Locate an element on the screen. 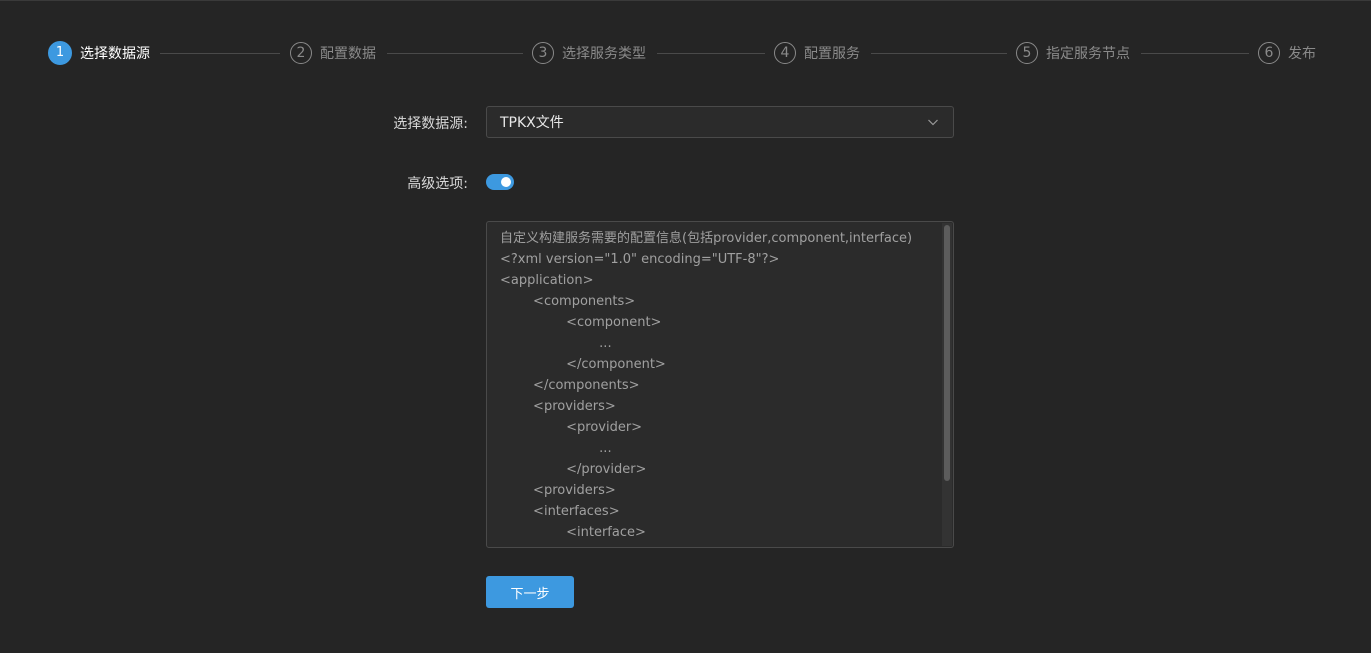 Image resolution: width=1371 pixels, height=653 pixels. top-divider is located at coordinates (685, 0).